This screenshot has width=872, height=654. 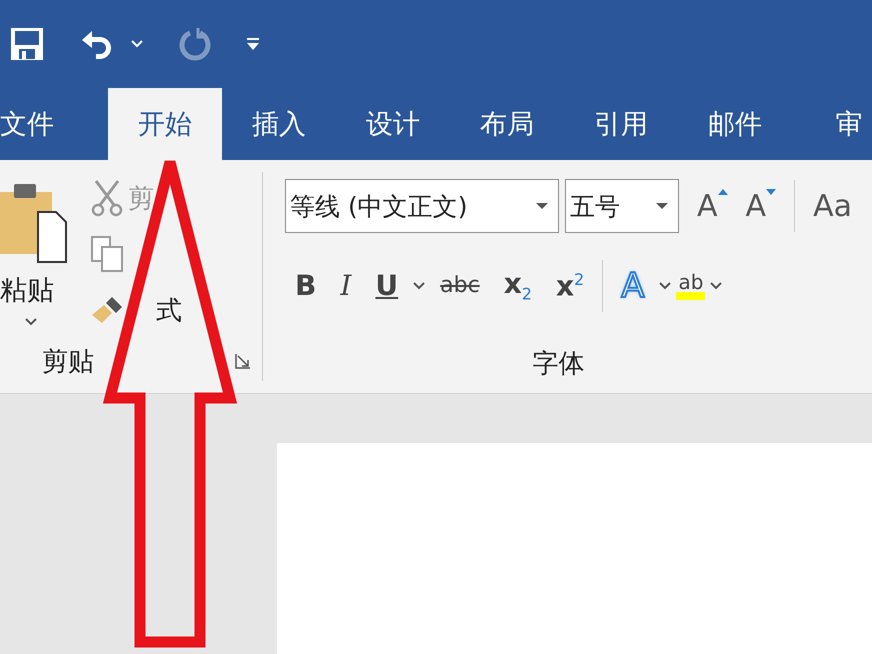 What do you see at coordinates (712, 206) in the screenshot?
I see `grow-font-button: A` at bounding box center [712, 206].